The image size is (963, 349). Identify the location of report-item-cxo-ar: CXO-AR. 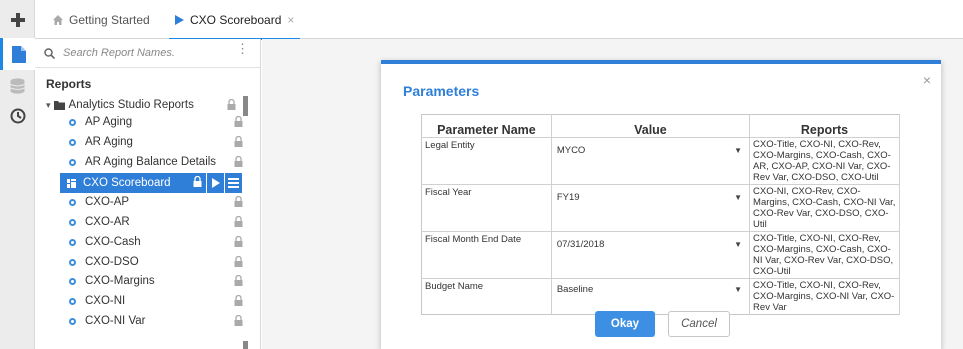
(153, 222).